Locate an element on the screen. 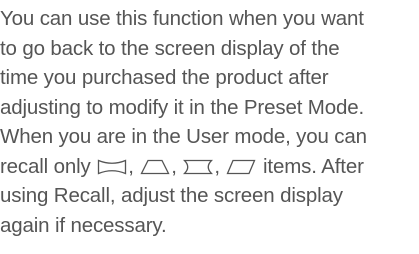 This screenshot has width=419, height=254. text-line-with-icons: recall only , , , items. After is located at coordinates (209, 167).